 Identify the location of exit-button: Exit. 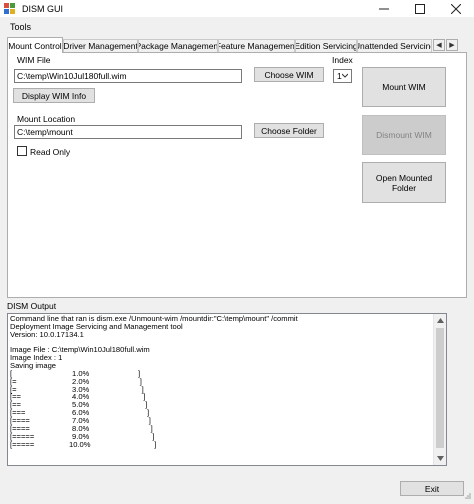
(432, 488).